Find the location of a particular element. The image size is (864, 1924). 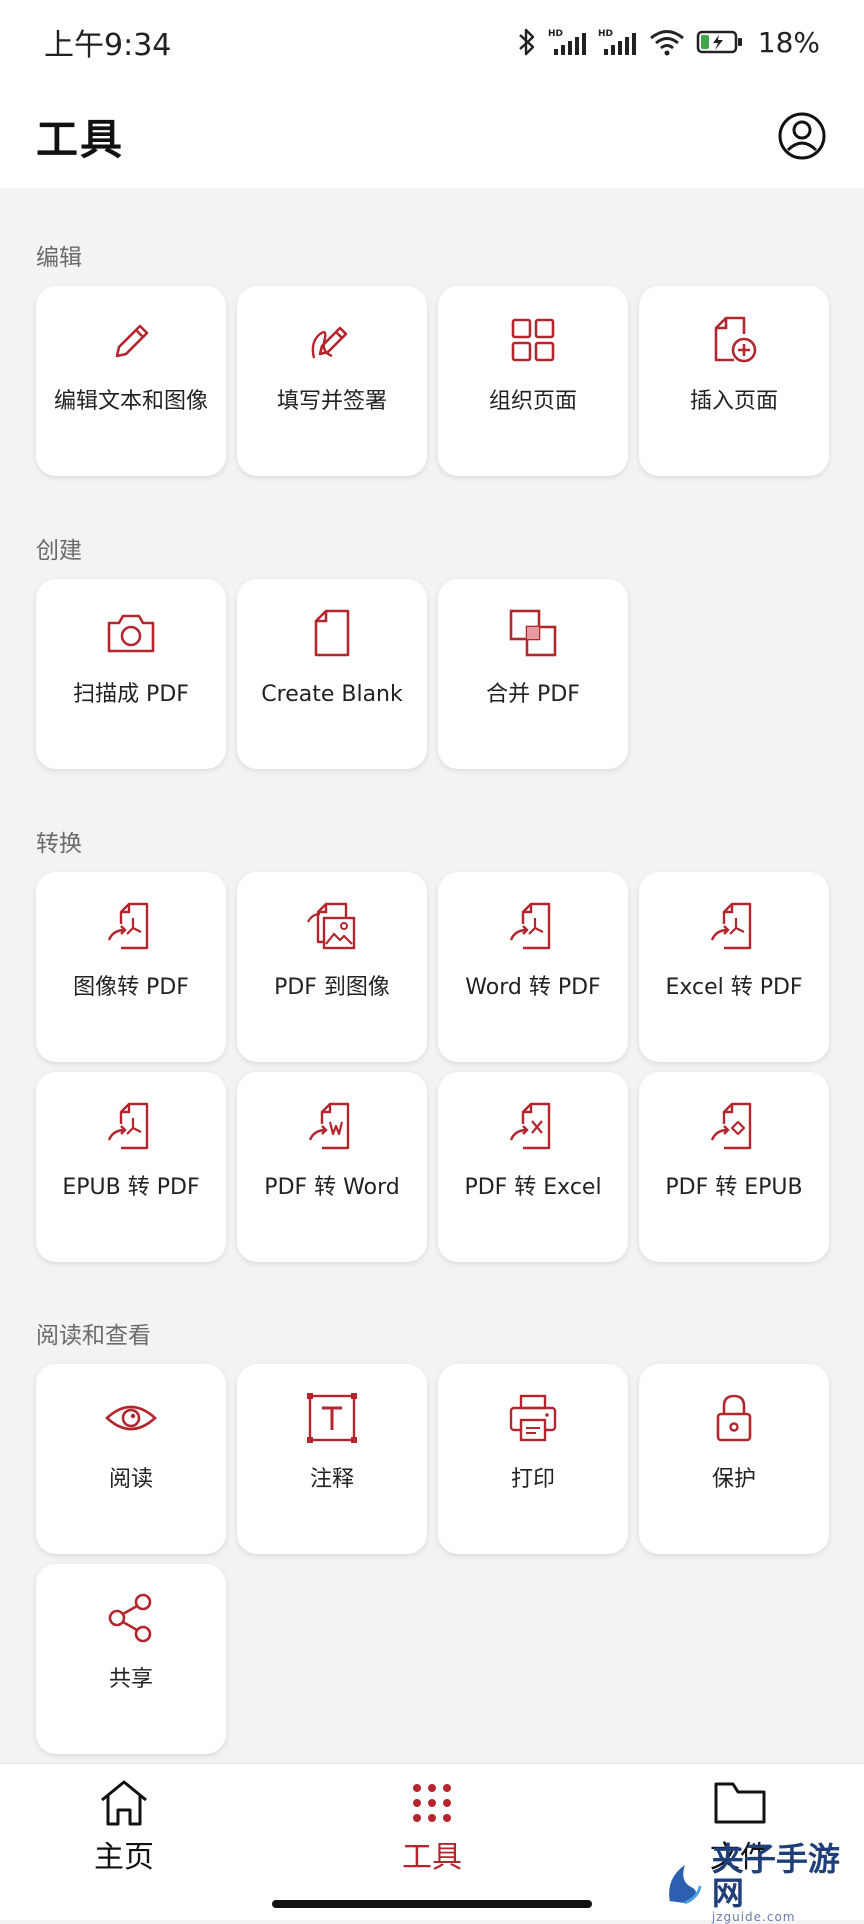

tool-insert-page: 插入页面 is located at coordinates (734, 381).